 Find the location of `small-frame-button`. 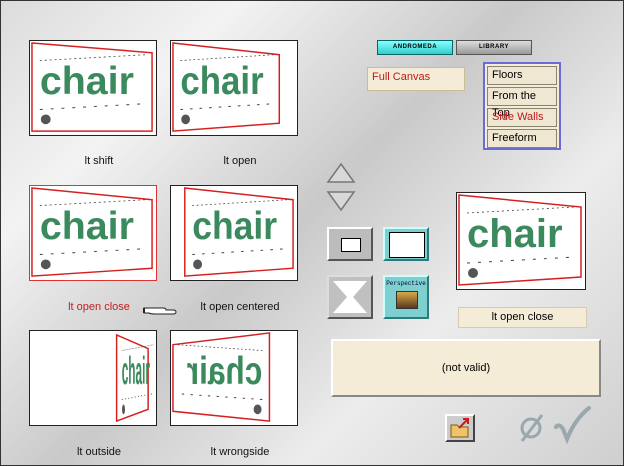

small-frame-button is located at coordinates (350, 244).